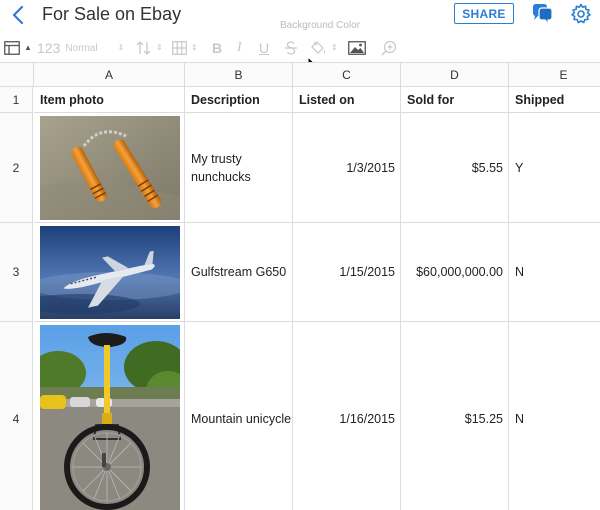  I want to click on listed-on-cell-row-3: 1/15/2015, so click(347, 272).